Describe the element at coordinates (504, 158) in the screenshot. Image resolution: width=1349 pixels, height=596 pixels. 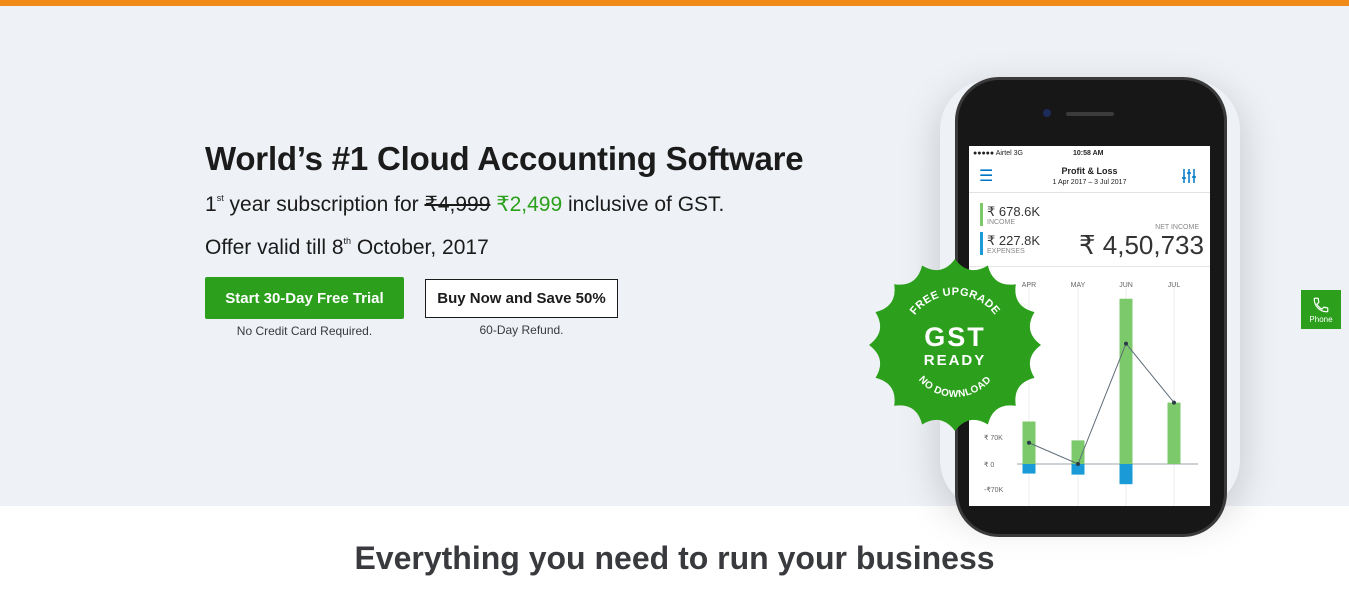
I see `hero-headline: World’s #1 Cloud Accounting Software` at that location.